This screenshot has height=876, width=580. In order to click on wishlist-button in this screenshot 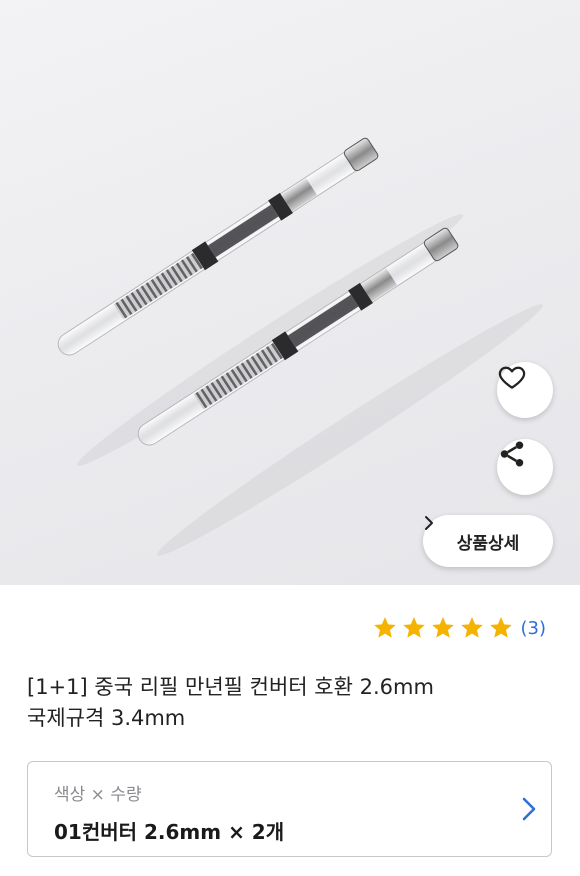, I will do `click(525, 390)`.